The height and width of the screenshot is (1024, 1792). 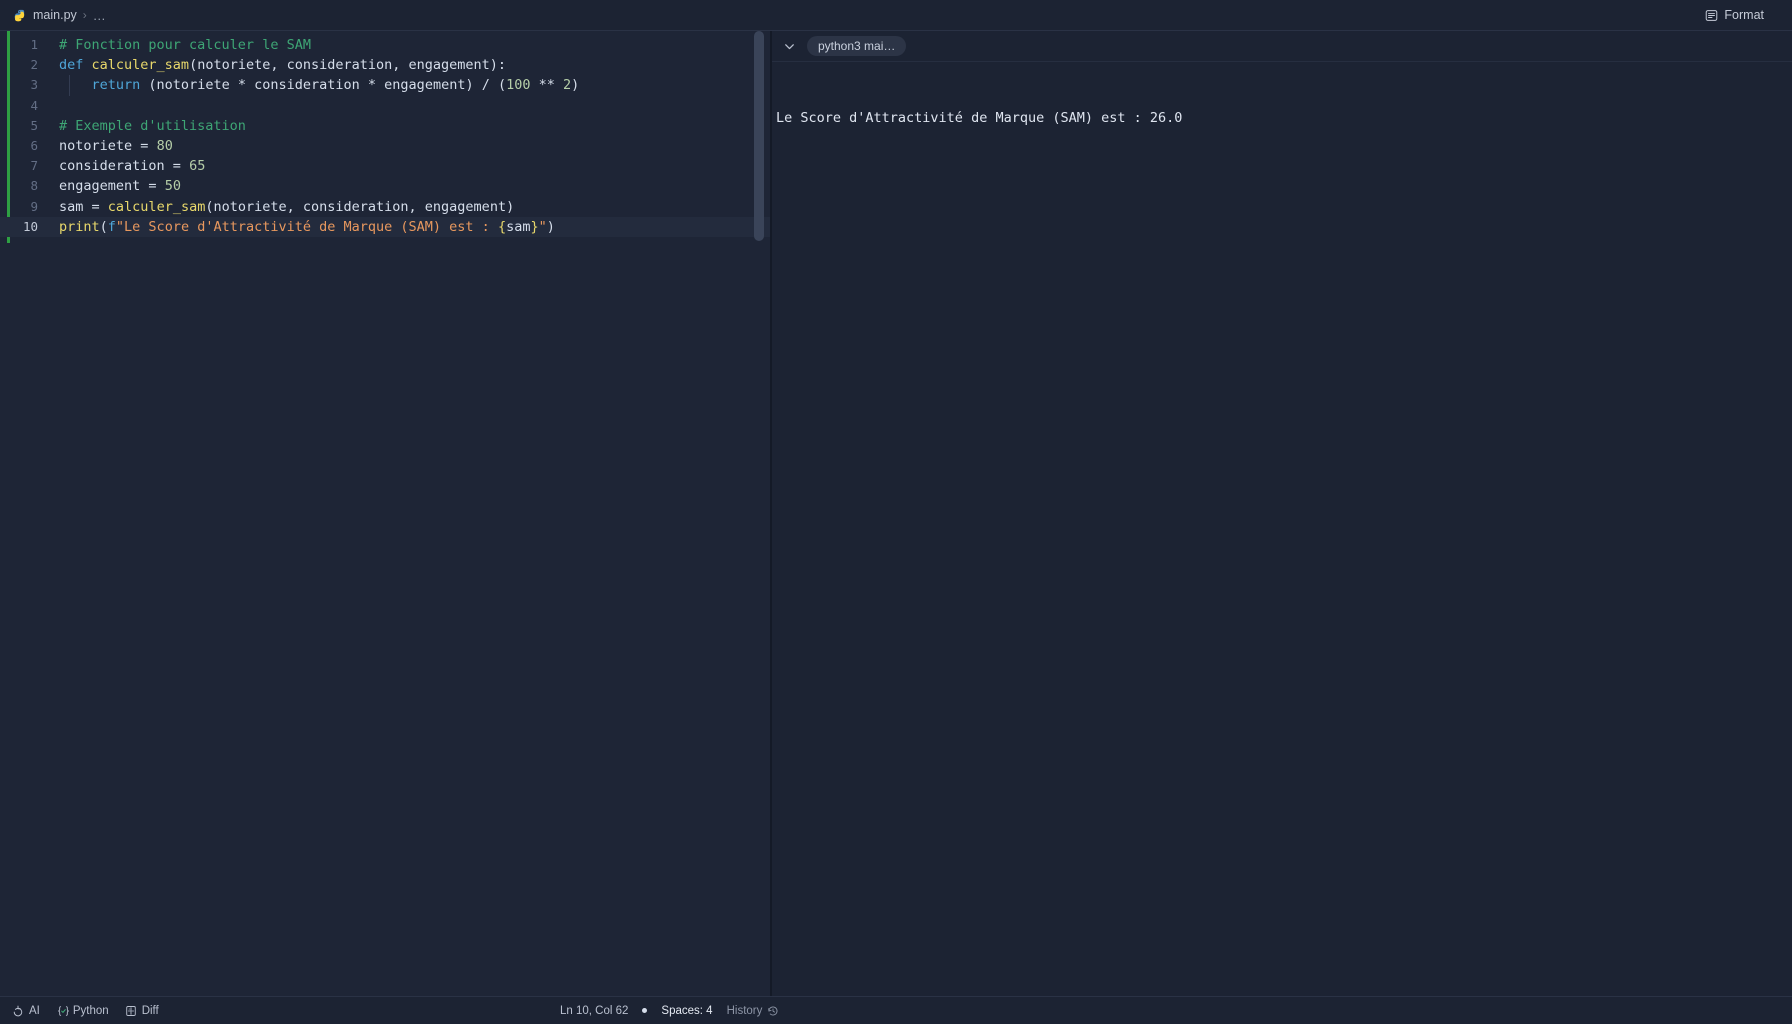 I want to click on code-token: return, so click(x=116, y=85).